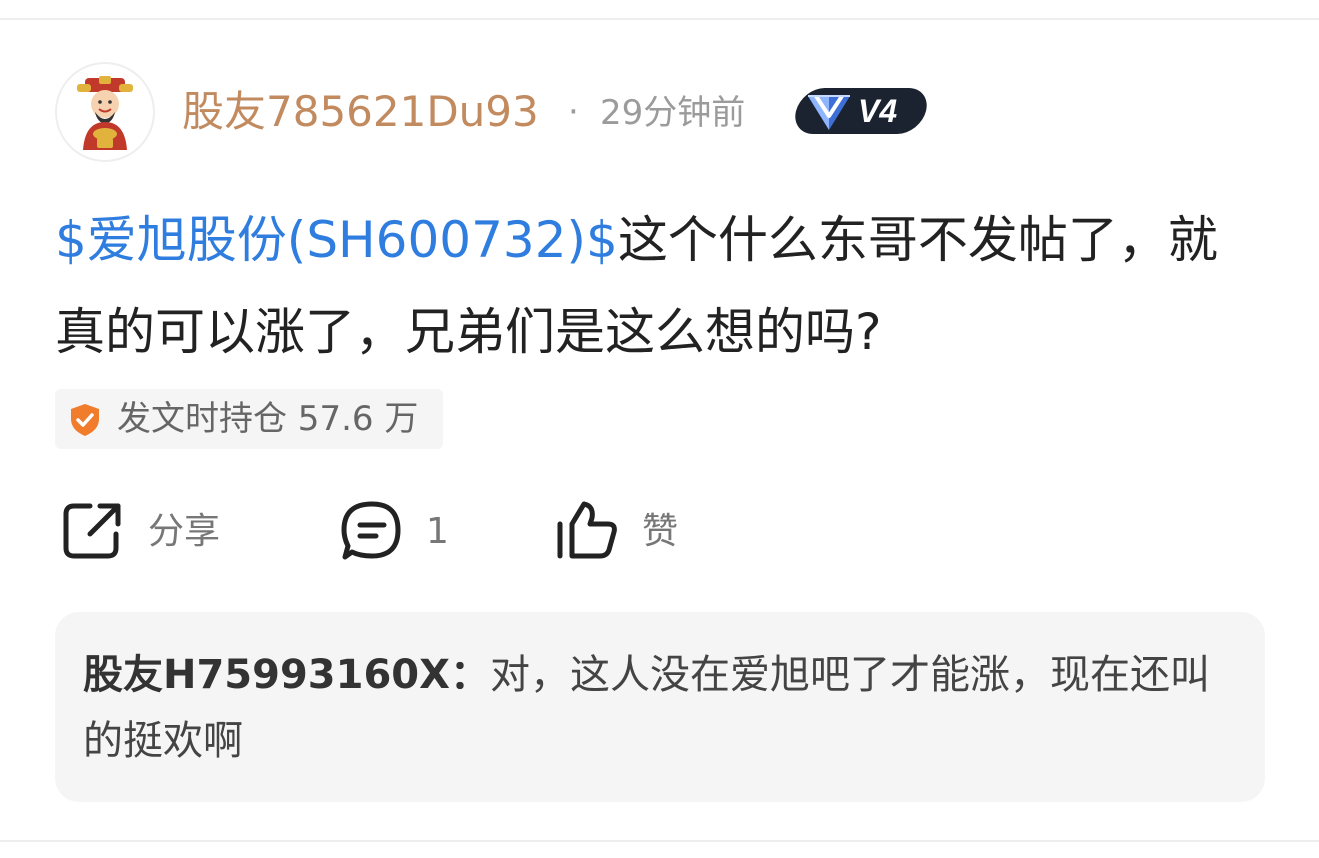 This screenshot has height=858, width=1319. Describe the element at coordinates (437, 531) in the screenshot. I see `comment-count: 1` at that location.